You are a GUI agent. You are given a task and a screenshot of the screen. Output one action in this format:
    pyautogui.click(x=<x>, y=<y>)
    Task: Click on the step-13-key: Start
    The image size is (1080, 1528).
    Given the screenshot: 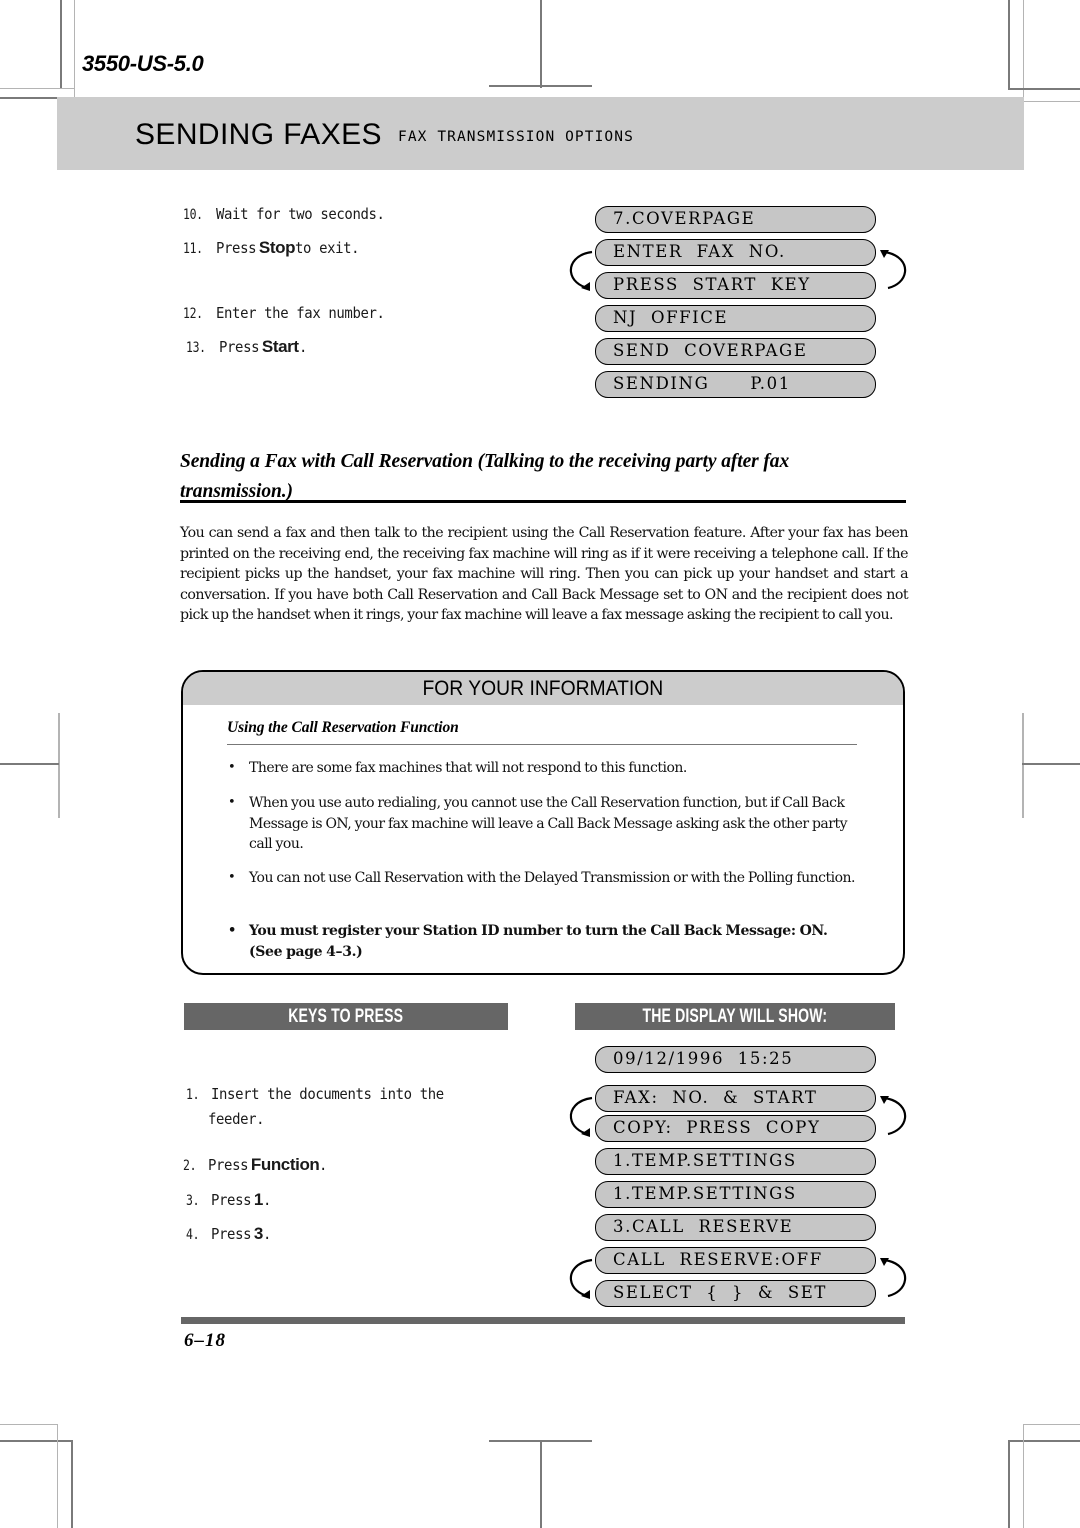 What is the action you would take?
    pyautogui.click(x=280, y=346)
    